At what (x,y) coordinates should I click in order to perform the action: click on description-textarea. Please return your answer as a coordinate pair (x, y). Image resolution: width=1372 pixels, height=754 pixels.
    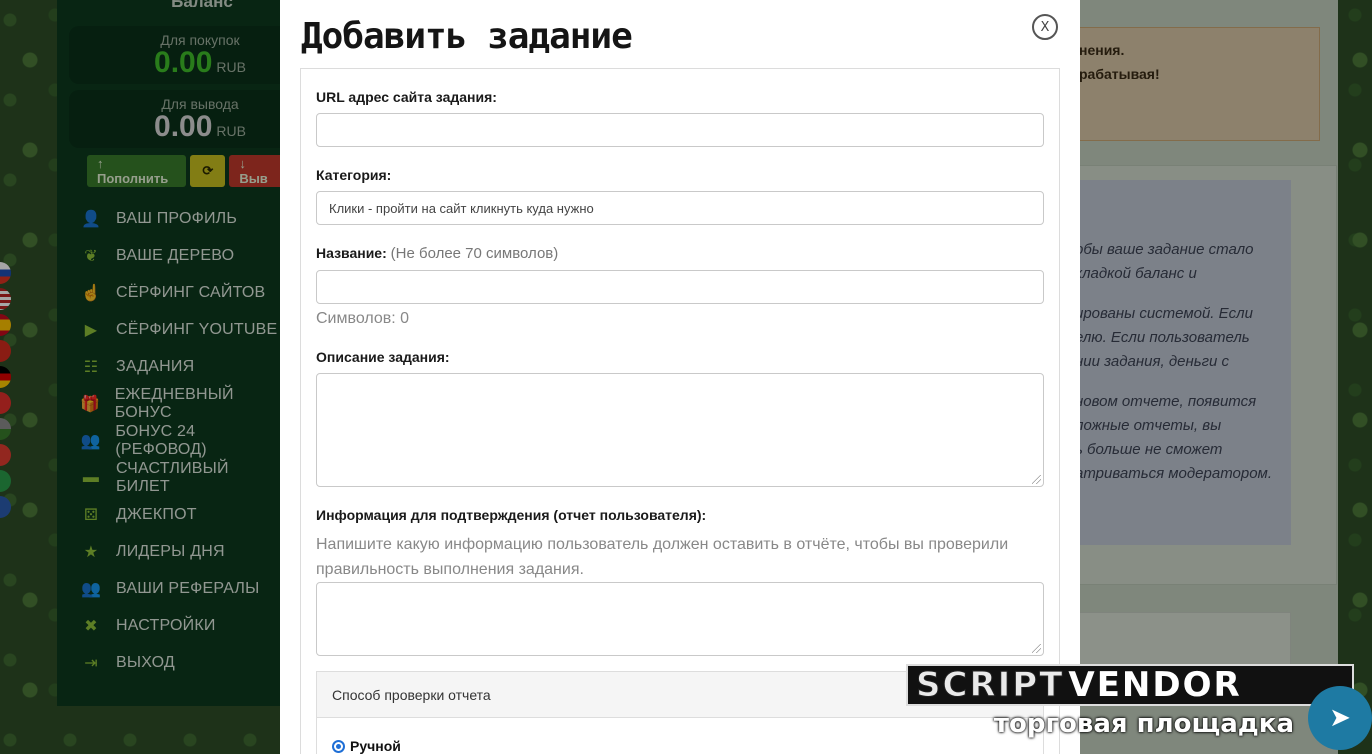
    Looking at the image, I should click on (680, 430).